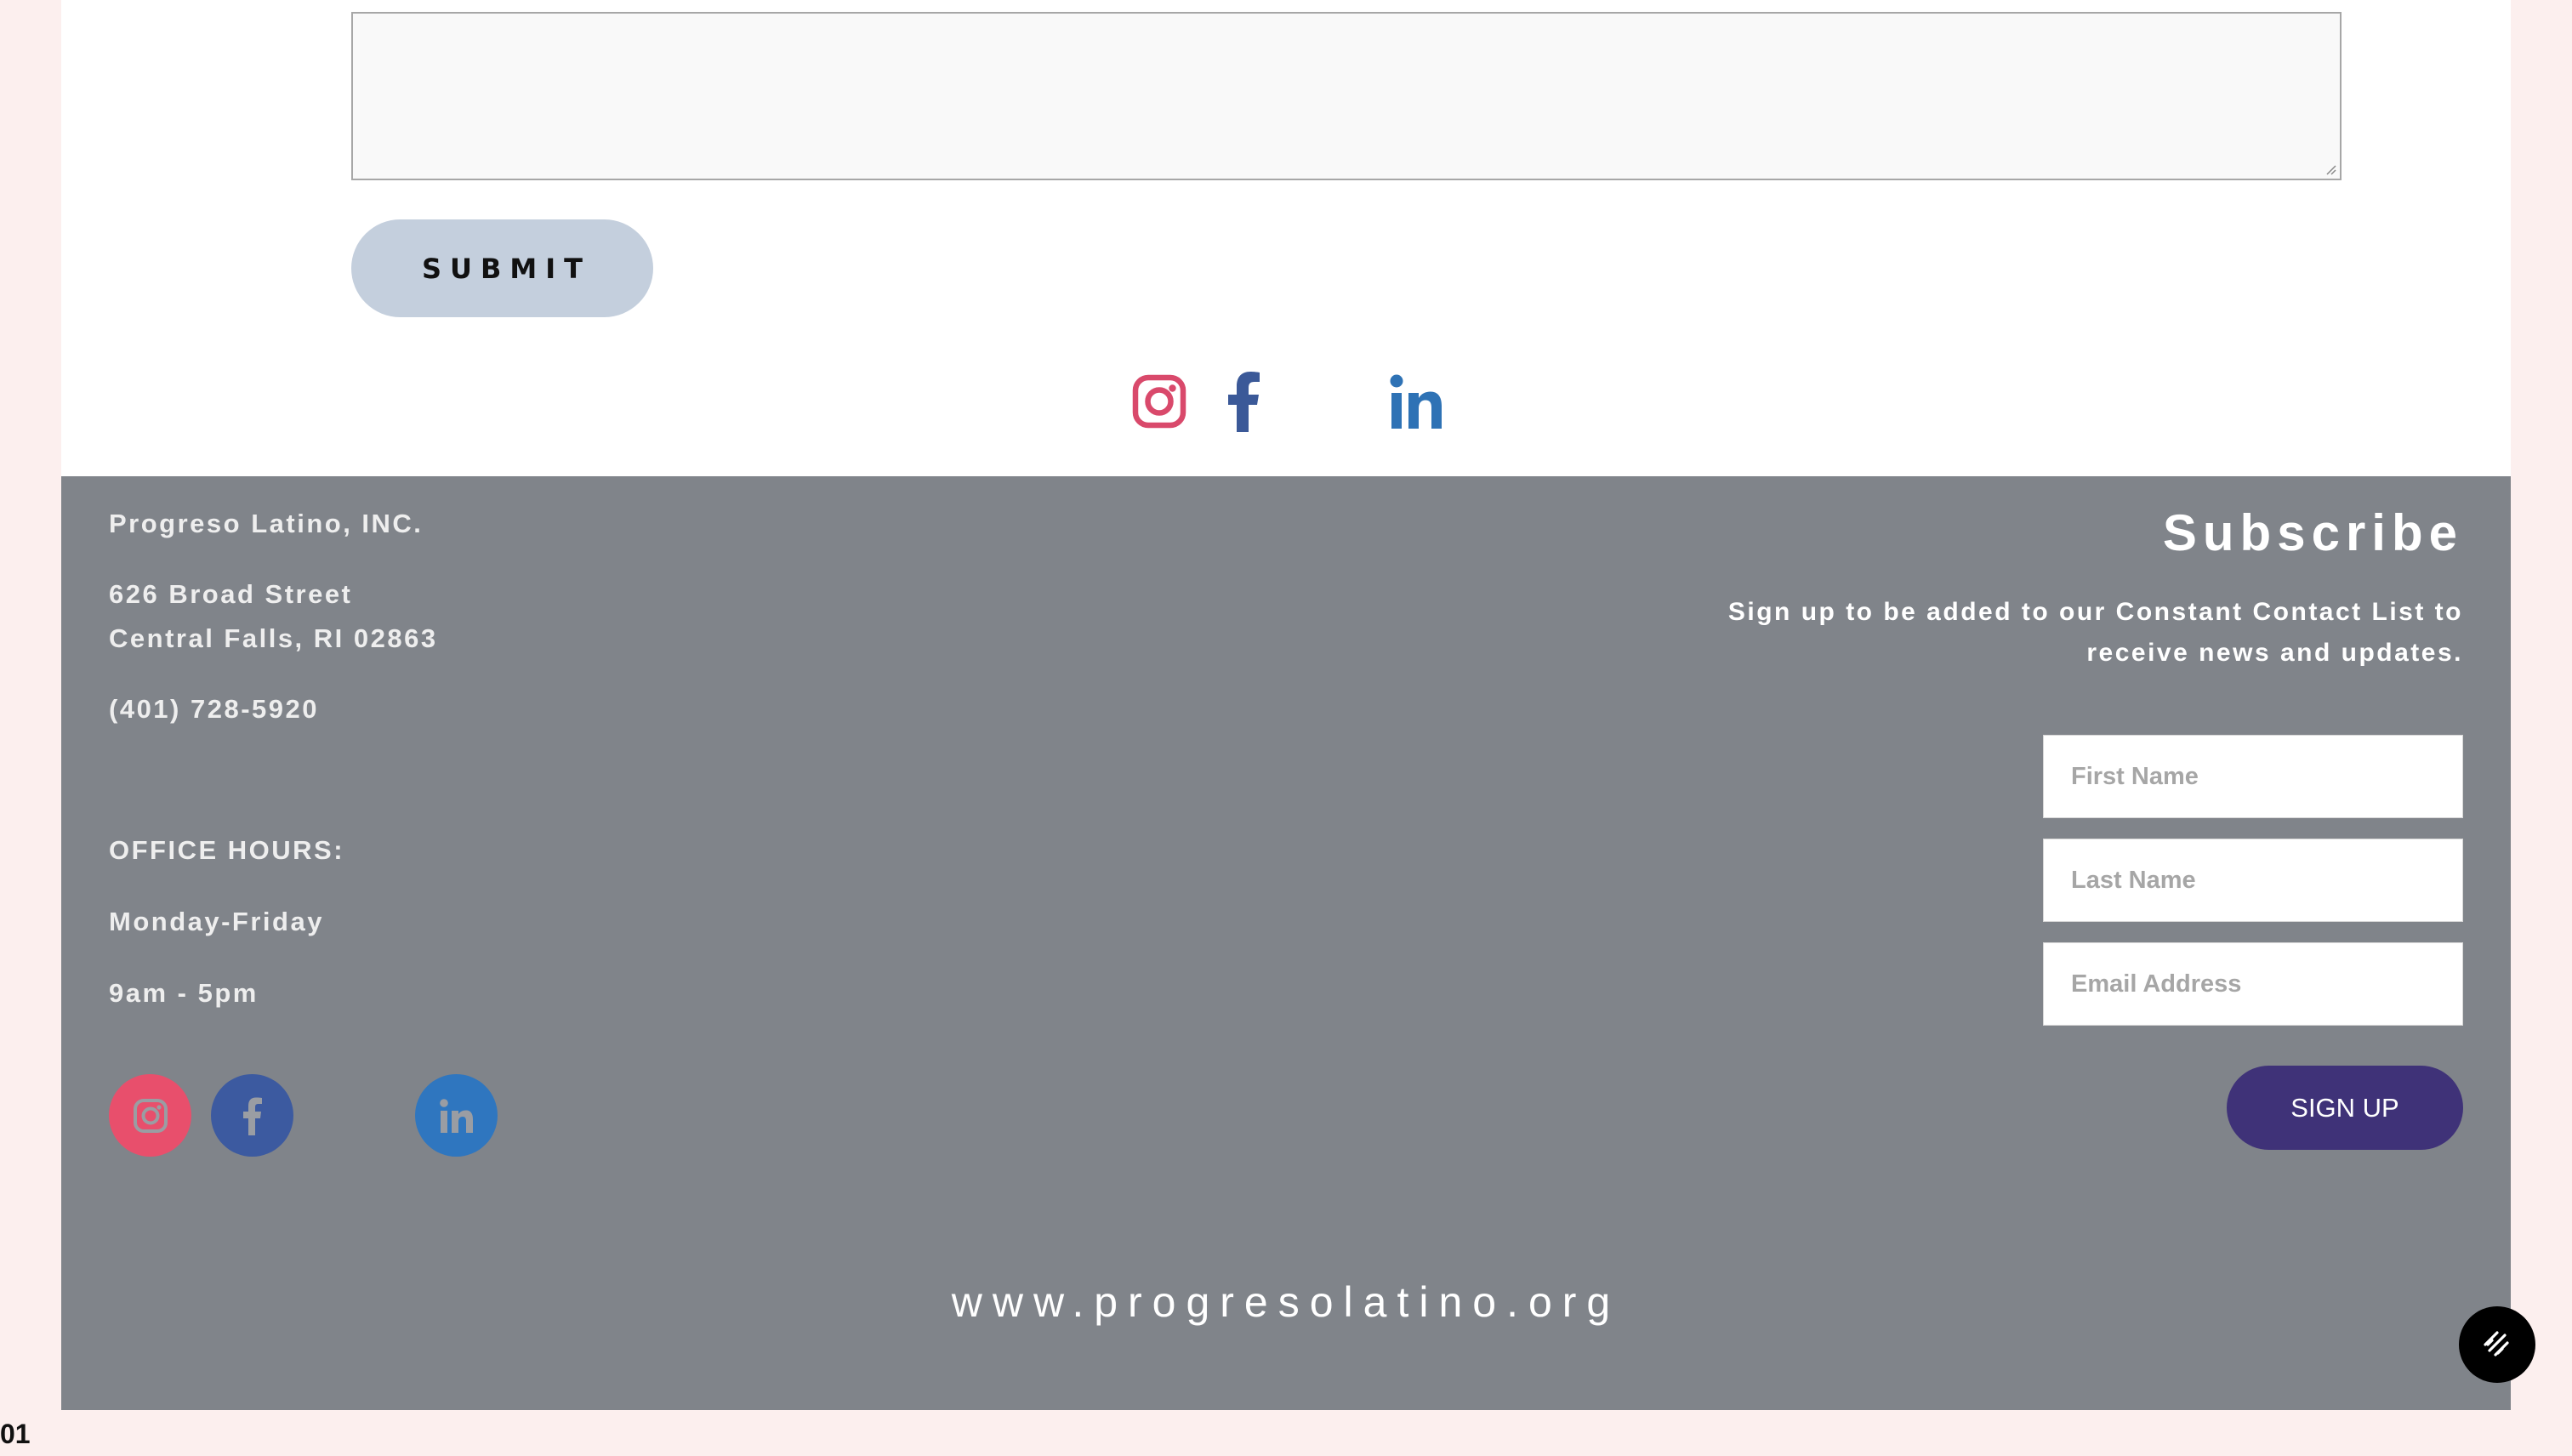  I want to click on sign-up-button: SIGN UP, so click(2345, 1108).